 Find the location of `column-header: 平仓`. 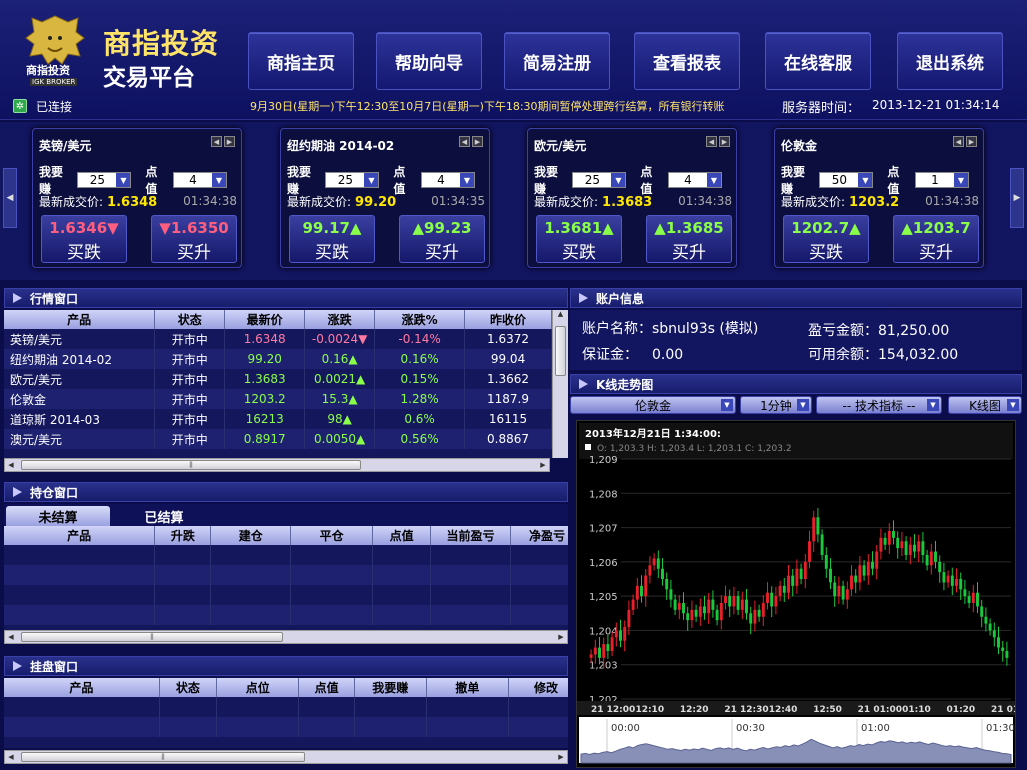

column-header: 平仓 is located at coordinates (332, 535).